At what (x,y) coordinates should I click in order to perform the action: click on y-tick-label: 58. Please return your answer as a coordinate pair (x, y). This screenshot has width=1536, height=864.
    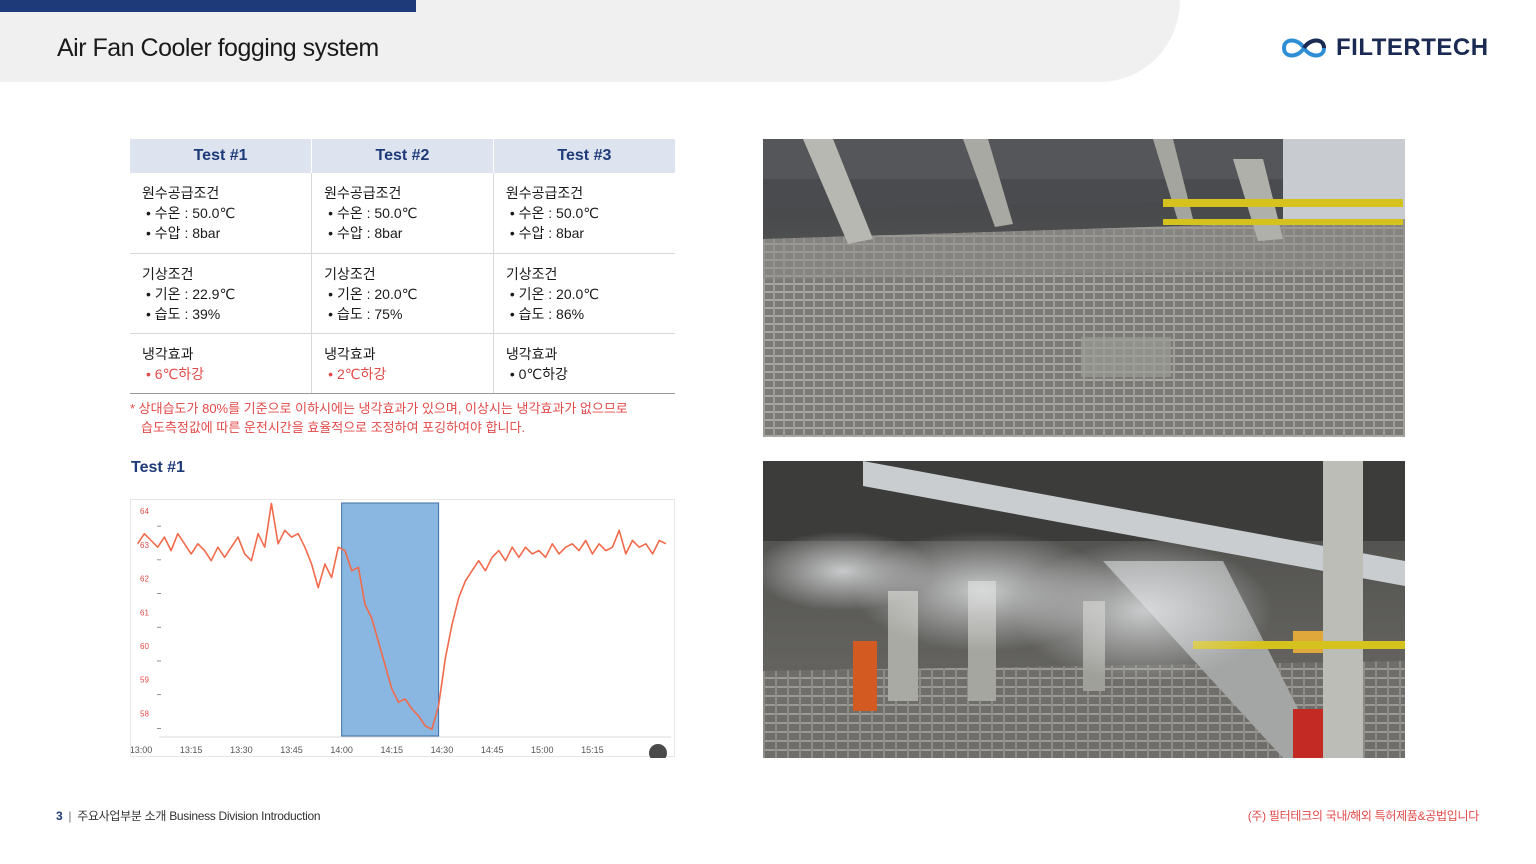
    Looking at the image, I should click on (144, 713).